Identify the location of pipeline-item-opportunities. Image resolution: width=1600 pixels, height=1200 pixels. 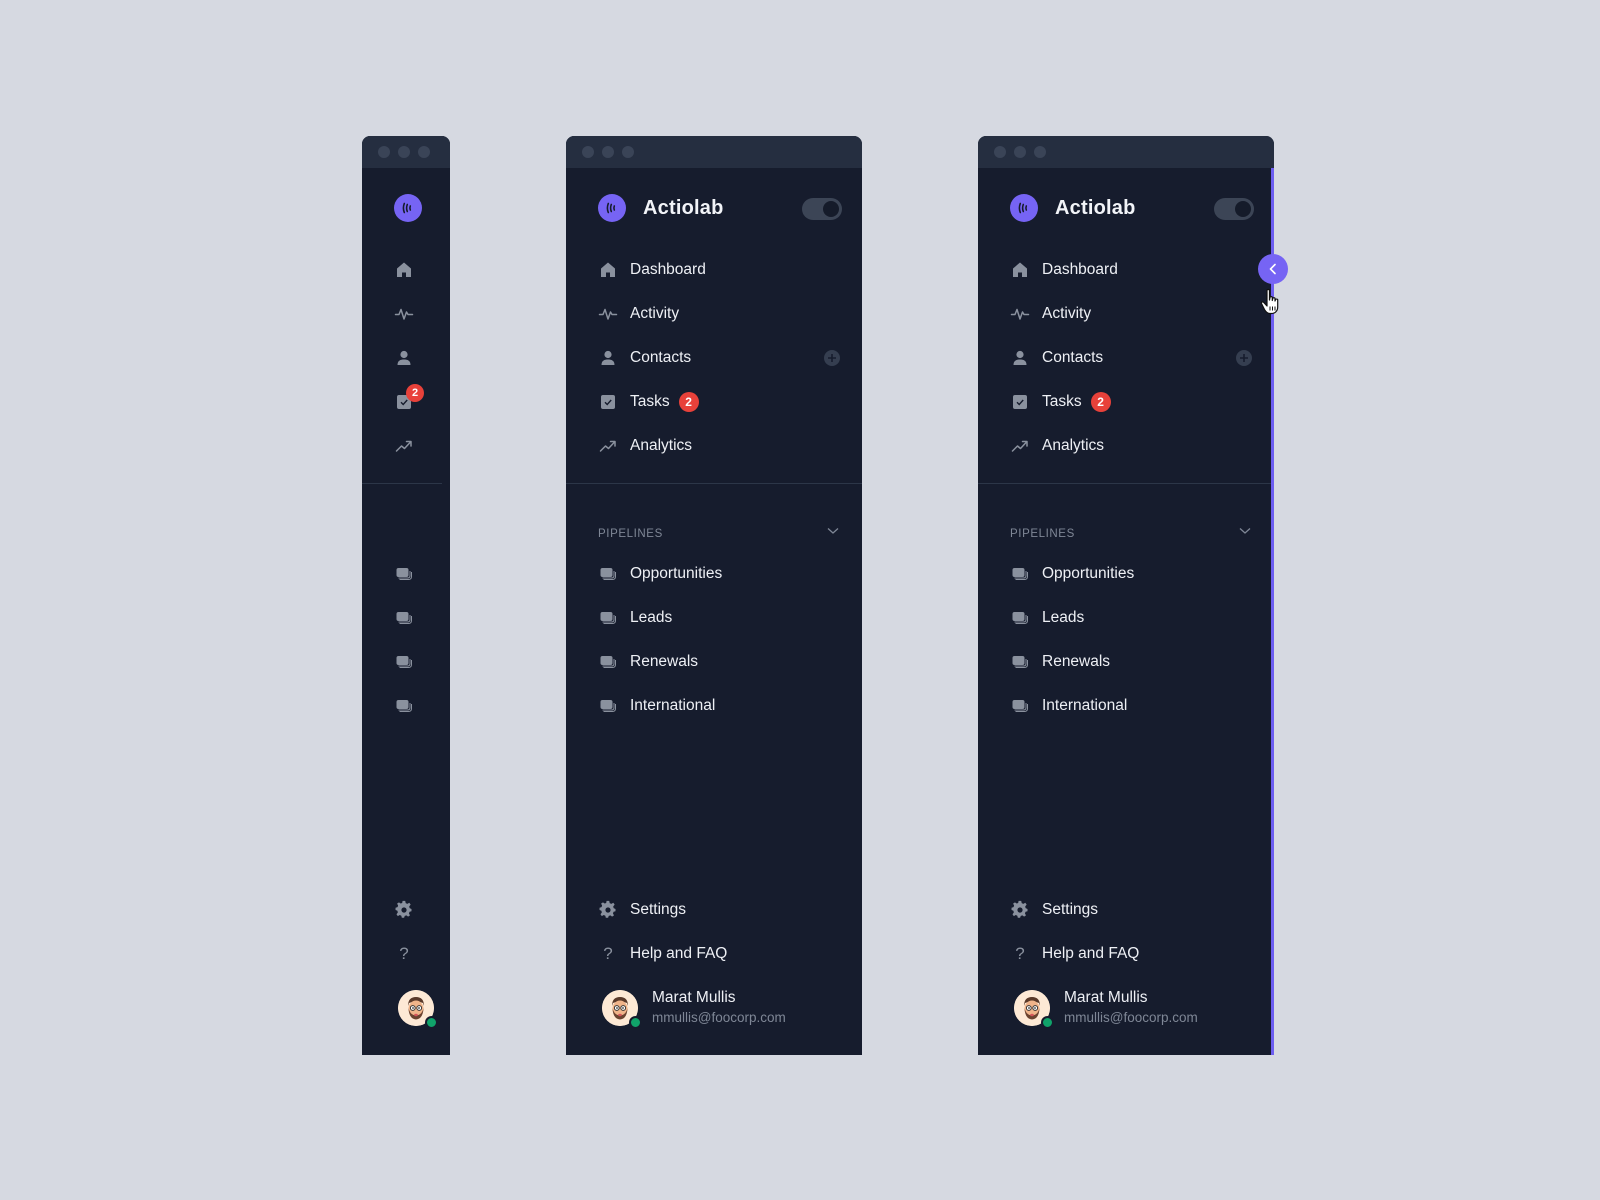
(404, 574).